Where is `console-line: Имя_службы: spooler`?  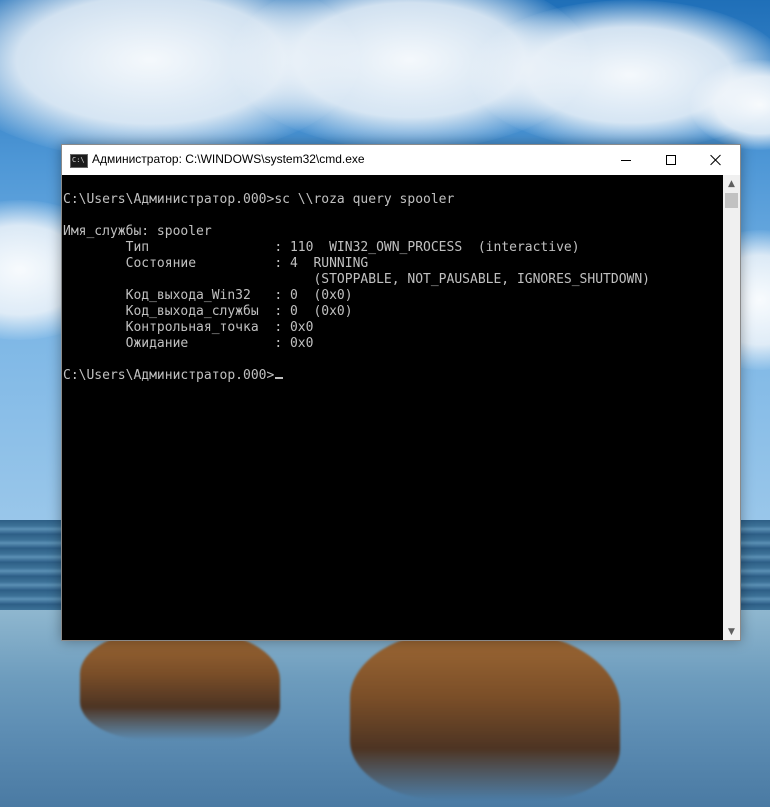 console-line: Имя_службы: spooler is located at coordinates (137, 231).